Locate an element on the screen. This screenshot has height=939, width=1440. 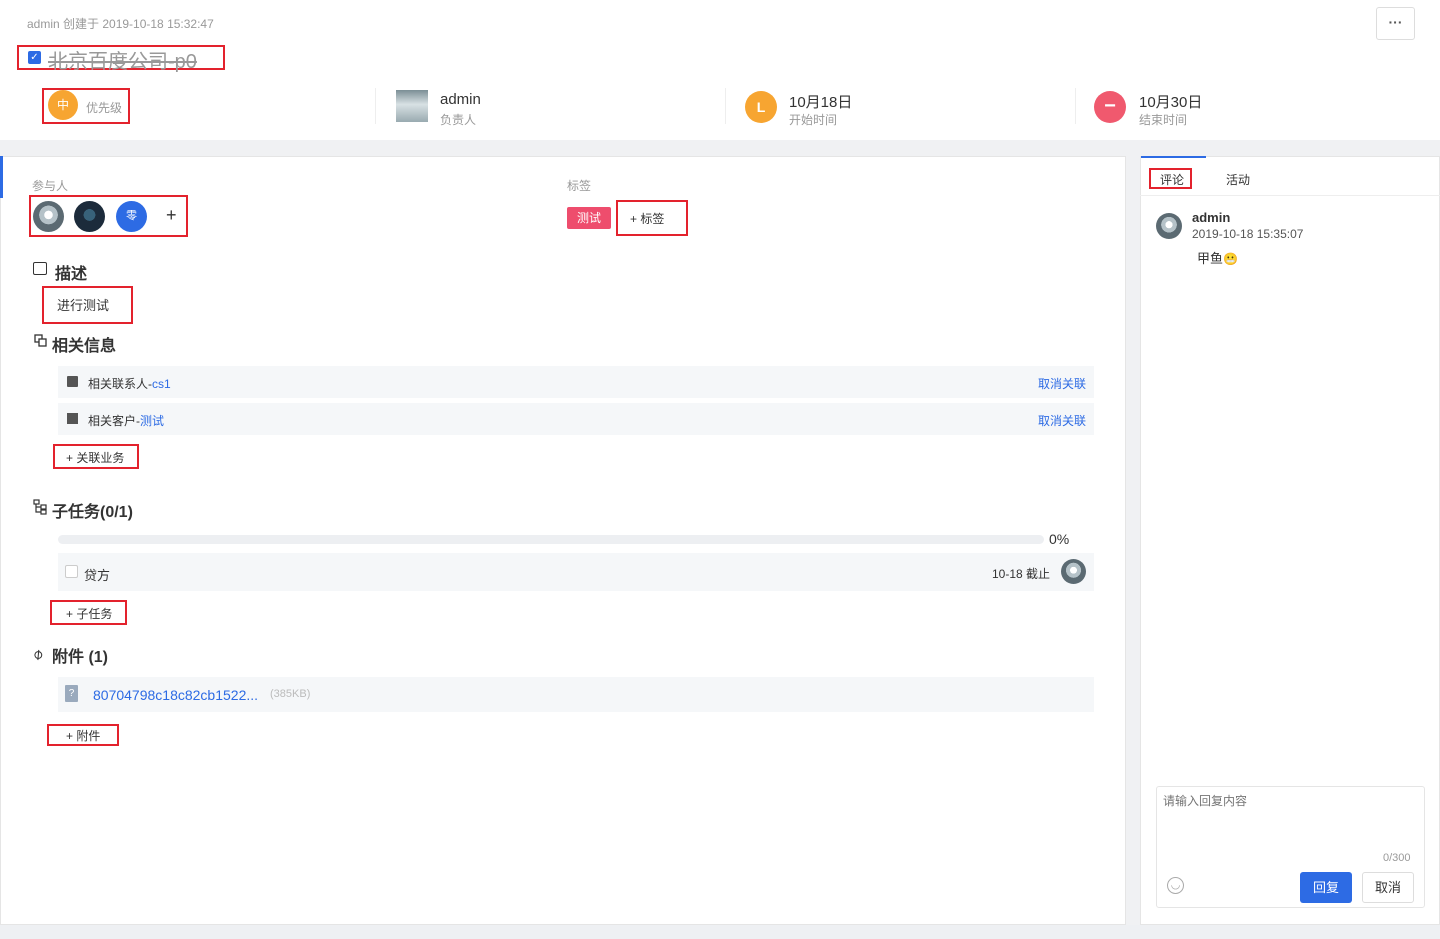
description-text: 进行测试 is located at coordinates (83, 304).